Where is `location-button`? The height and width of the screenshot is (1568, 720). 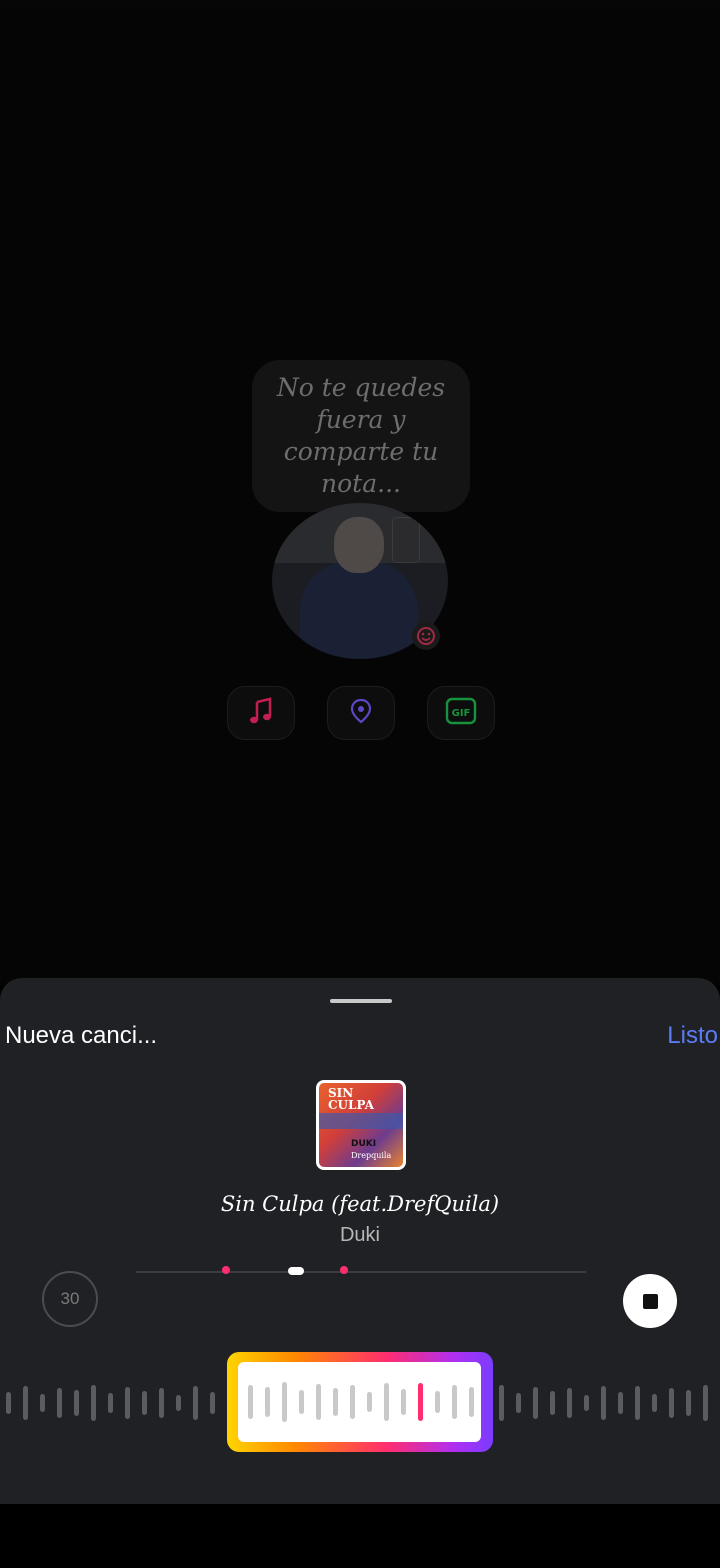 location-button is located at coordinates (361, 713).